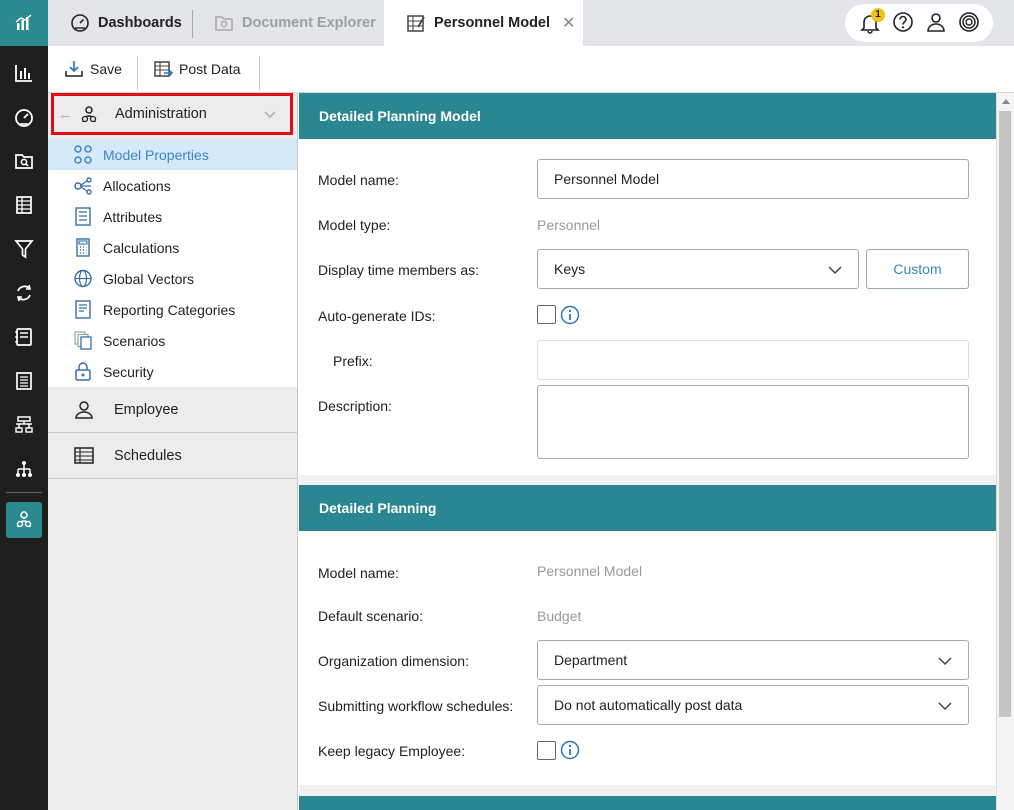 The height and width of the screenshot is (810, 1014). Describe the element at coordinates (568, 23) in the screenshot. I see `close-tab-icon: ✕` at that location.